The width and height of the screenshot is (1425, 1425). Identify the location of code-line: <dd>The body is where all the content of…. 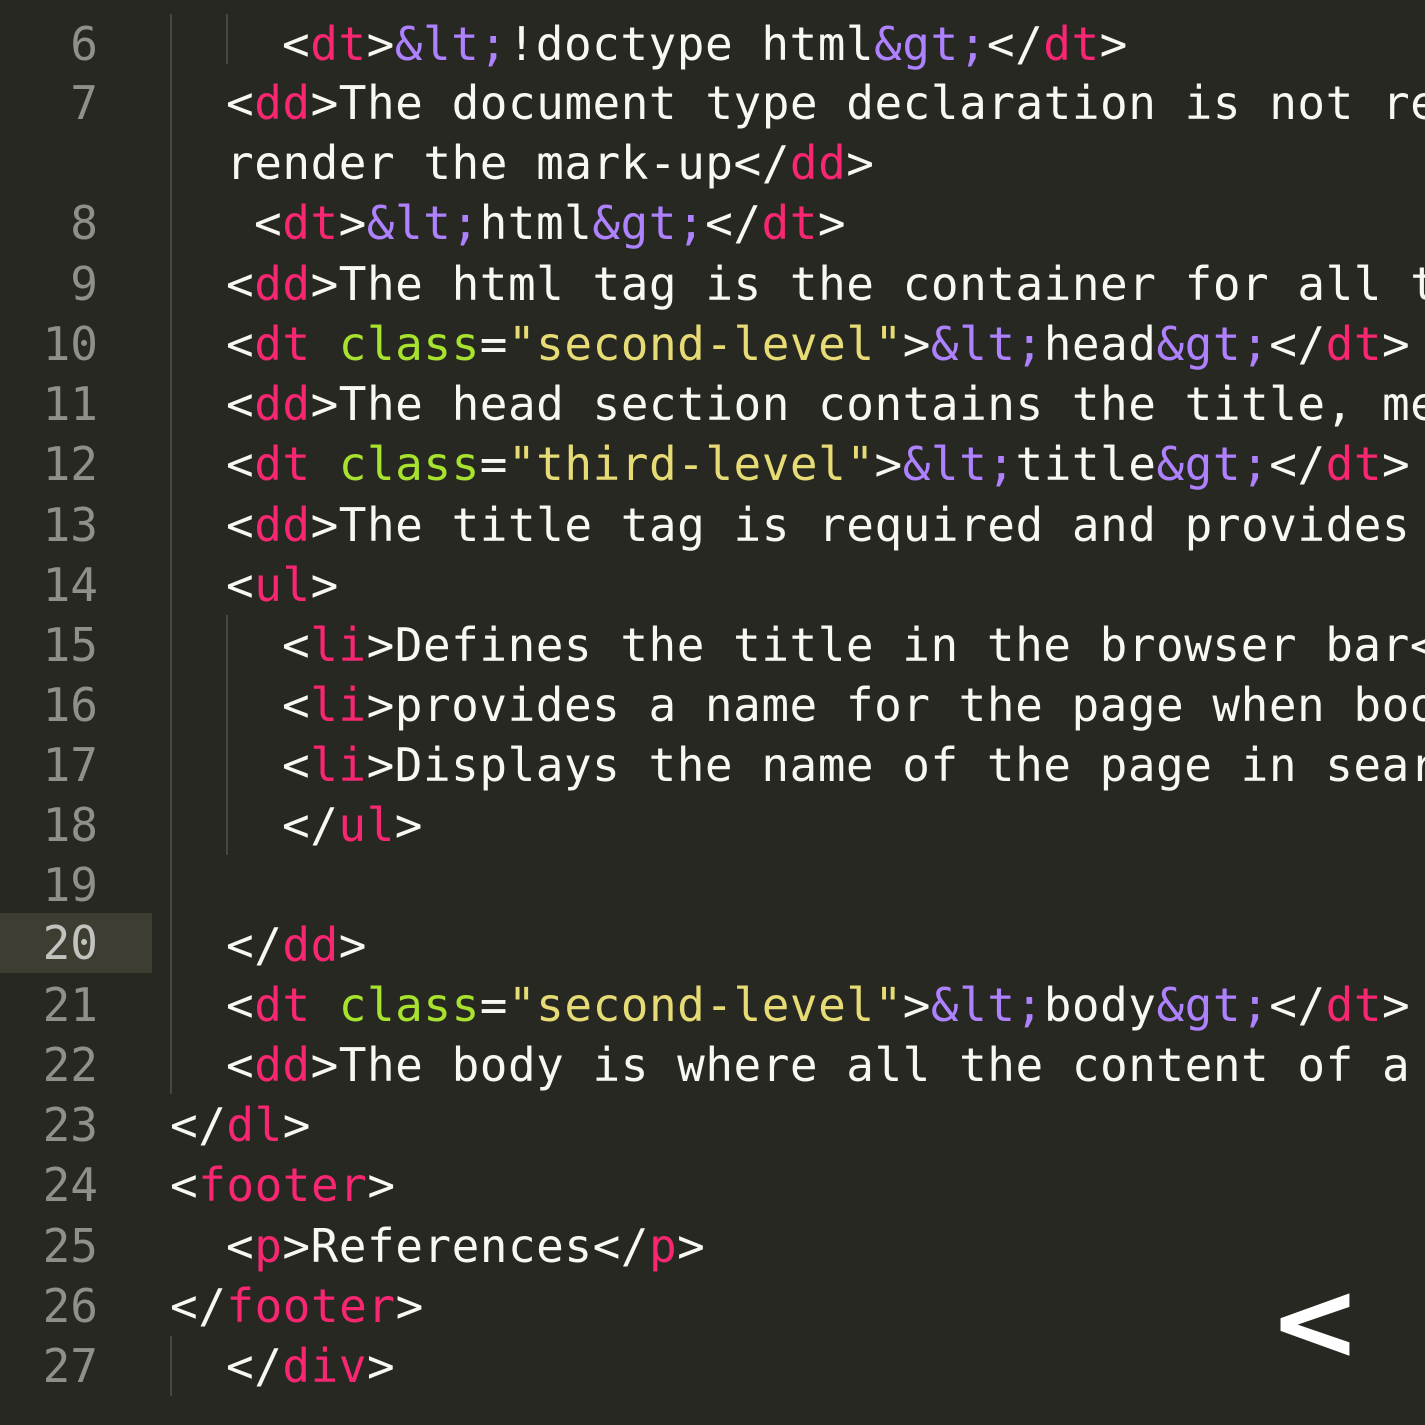
(825, 1065).